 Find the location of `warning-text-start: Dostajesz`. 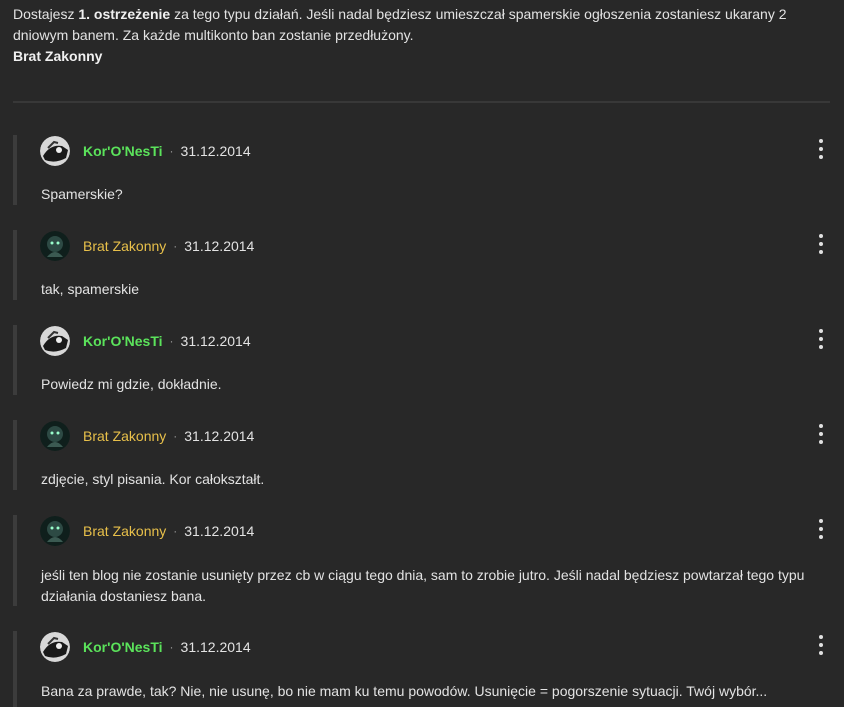

warning-text-start: Dostajesz is located at coordinates (46, 14).